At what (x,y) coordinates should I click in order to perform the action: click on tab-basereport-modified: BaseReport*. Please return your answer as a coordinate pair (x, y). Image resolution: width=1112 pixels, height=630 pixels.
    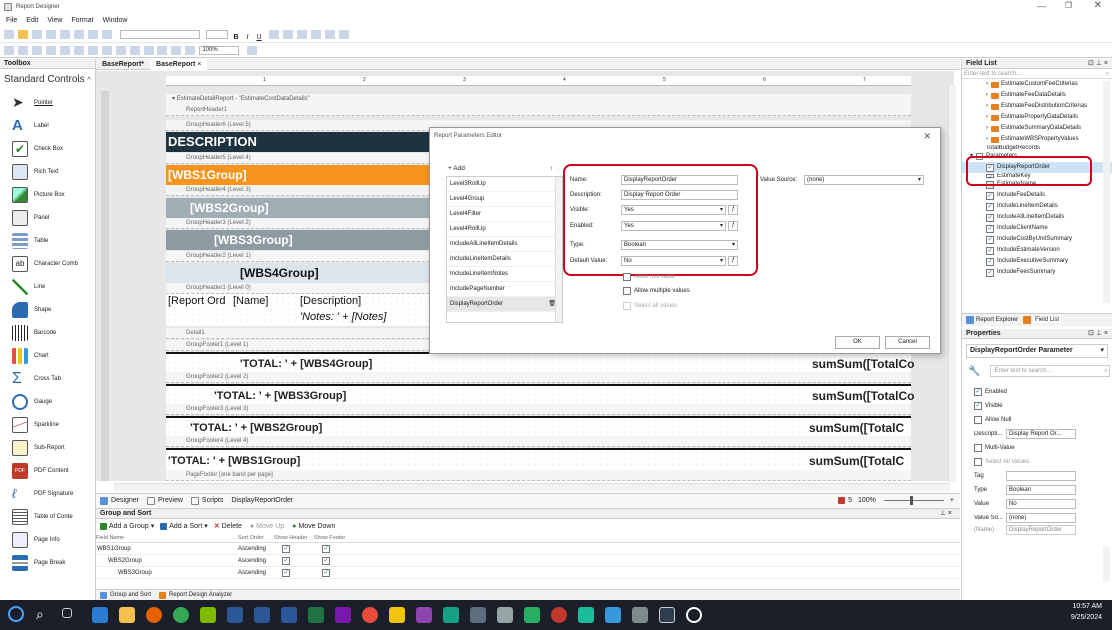
    Looking at the image, I should click on (123, 64).